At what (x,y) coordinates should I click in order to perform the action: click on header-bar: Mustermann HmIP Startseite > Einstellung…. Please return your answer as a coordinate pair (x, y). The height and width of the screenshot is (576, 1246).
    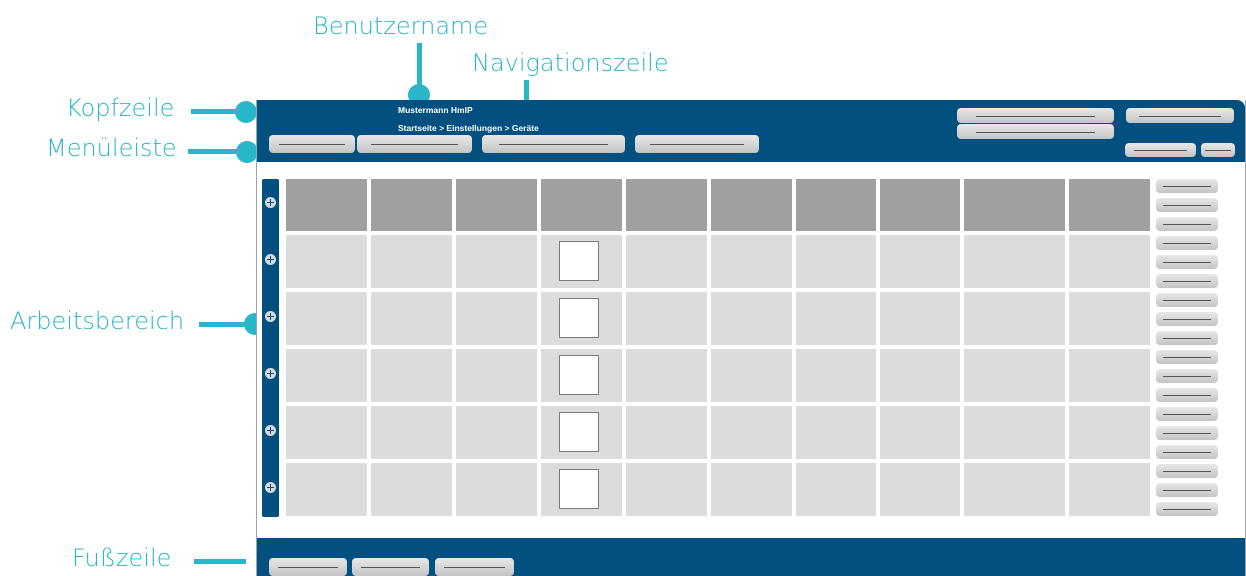
    Looking at the image, I should click on (751, 131).